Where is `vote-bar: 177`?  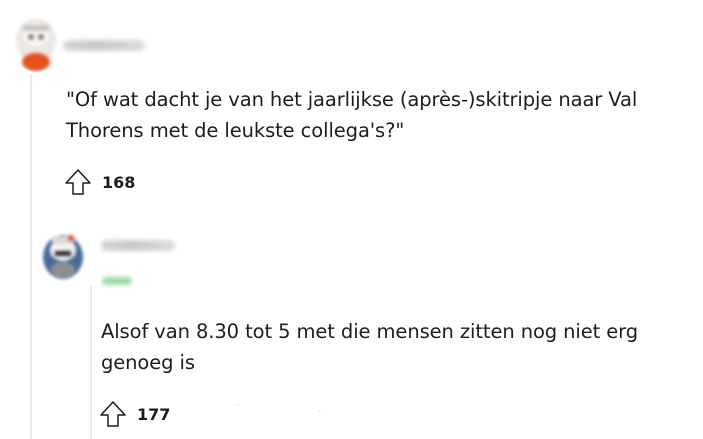 vote-bar: 177 is located at coordinates (133, 414).